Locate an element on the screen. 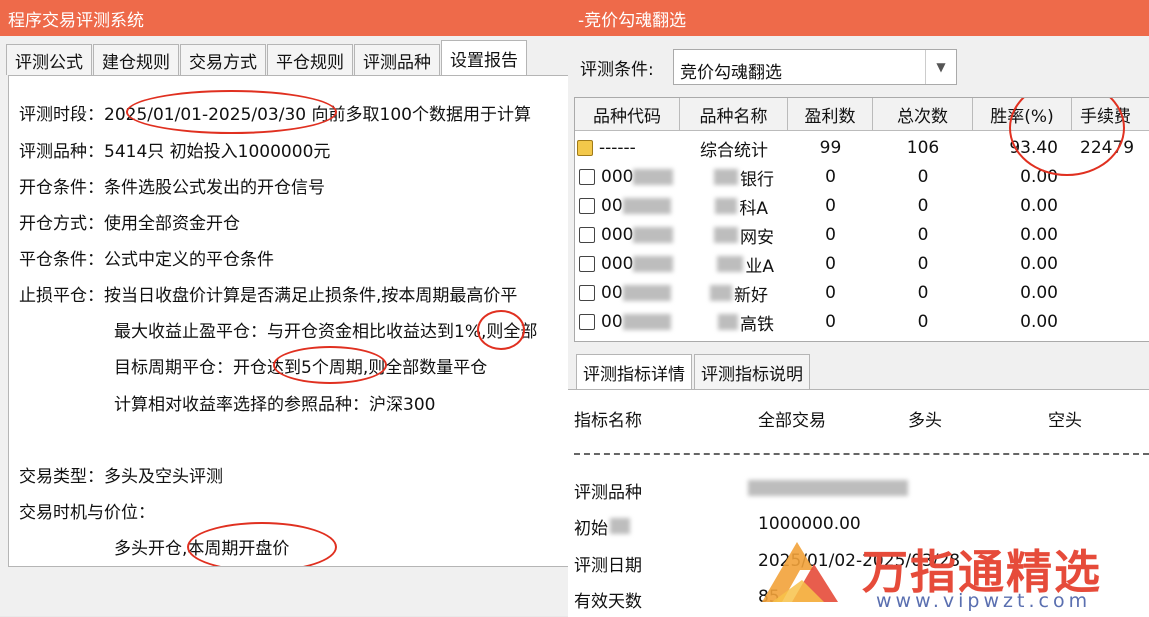 Image resolution: width=1149 pixels, height=617 pixels. tab-close-rules: 平仓规则 is located at coordinates (310, 59).